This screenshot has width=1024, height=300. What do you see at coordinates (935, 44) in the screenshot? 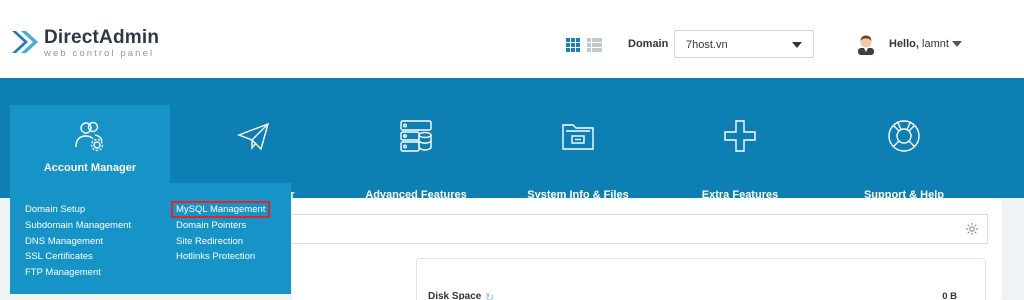
I see `username: lamnt` at bounding box center [935, 44].